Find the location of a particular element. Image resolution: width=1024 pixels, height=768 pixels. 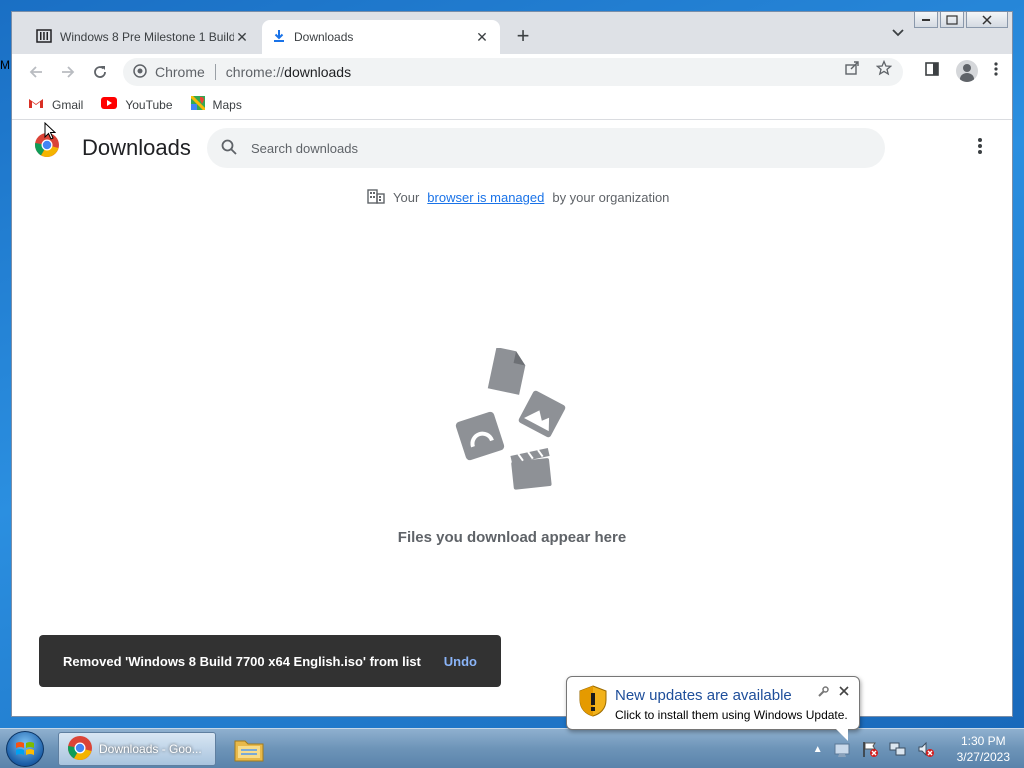

profile-avatar is located at coordinates (967, 71).